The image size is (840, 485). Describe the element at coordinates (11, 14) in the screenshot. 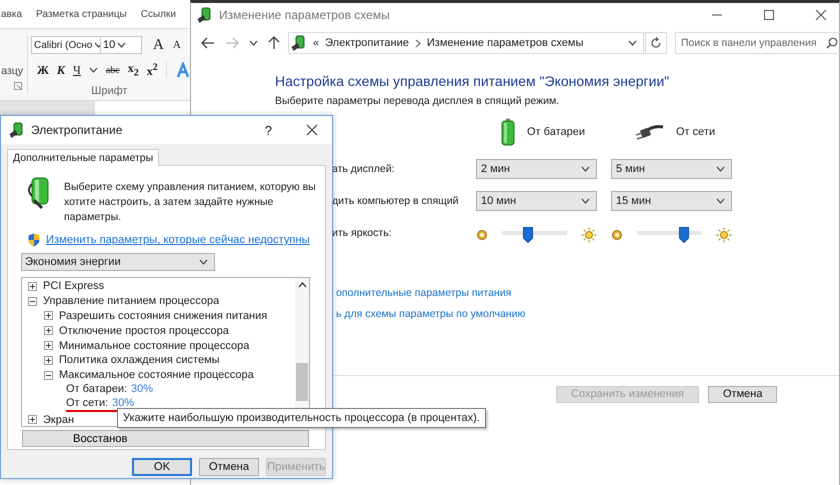

I see `ribbon-tab: авка` at that location.